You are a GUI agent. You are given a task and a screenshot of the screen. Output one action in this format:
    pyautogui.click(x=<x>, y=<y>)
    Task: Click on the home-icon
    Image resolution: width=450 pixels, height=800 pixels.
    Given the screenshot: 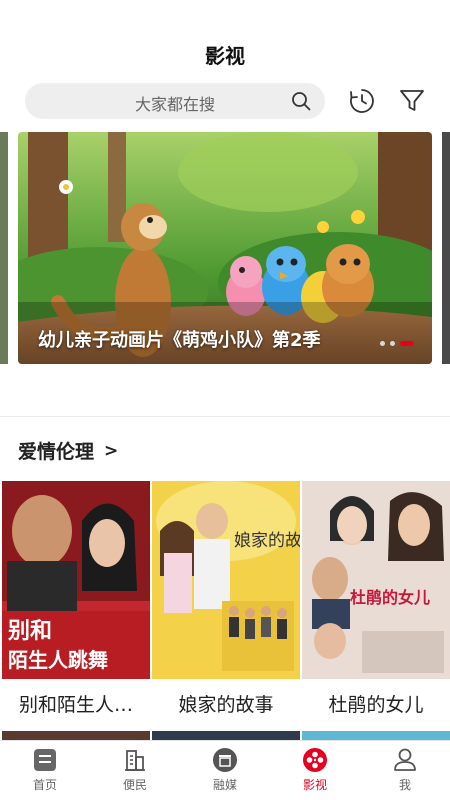 What is the action you would take?
    pyautogui.click(x=45, y=760)
    